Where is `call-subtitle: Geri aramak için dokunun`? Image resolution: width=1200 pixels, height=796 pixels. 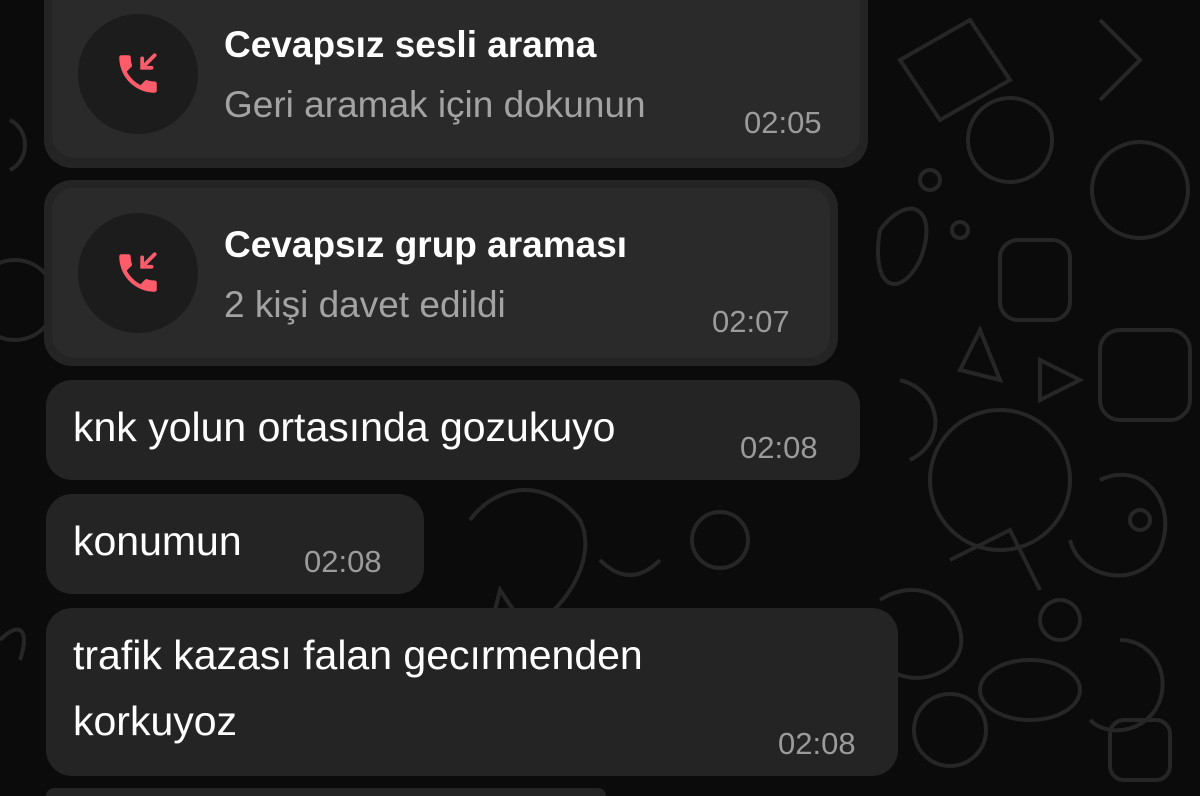 call-subtitle: Geri aramak için dokunun is located at coordinates (435, 104).